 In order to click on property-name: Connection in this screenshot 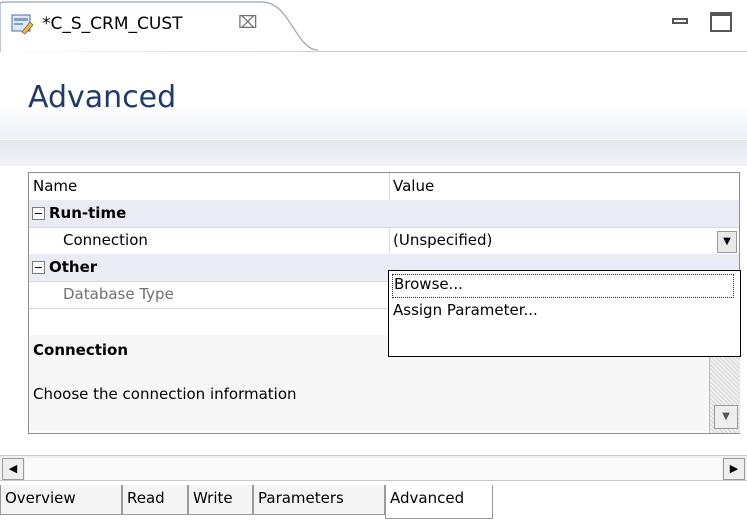, I will do `click(105, 240)`.